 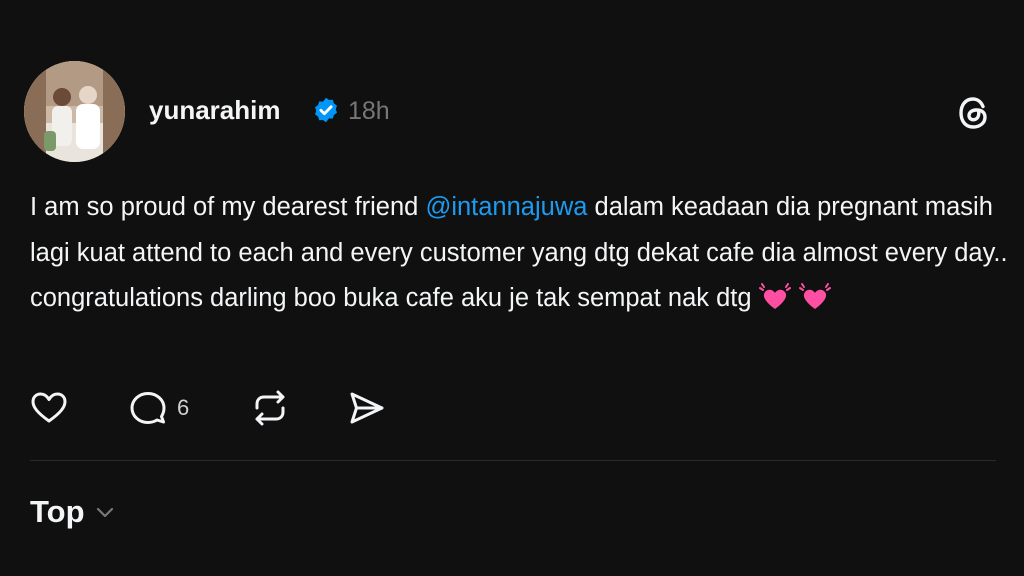 I want to click on heart-icon, so click(x=49, y=408).